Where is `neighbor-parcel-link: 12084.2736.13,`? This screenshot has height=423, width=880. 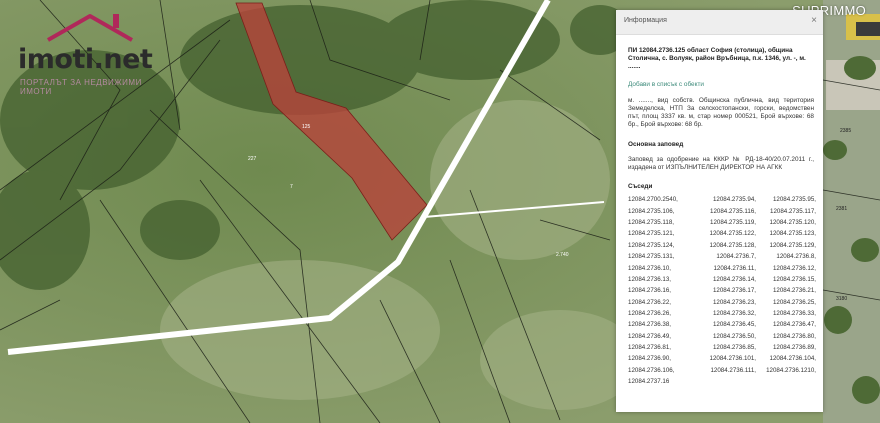
neighbor-parcel-link: 12084.2736.13, is located at coordinates (660, 280).